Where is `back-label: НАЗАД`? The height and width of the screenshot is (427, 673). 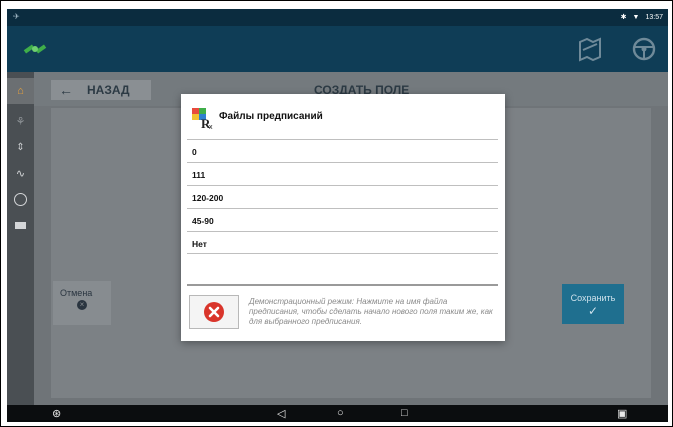
back-label: НАЗАД is located at coordinates (108, 90).